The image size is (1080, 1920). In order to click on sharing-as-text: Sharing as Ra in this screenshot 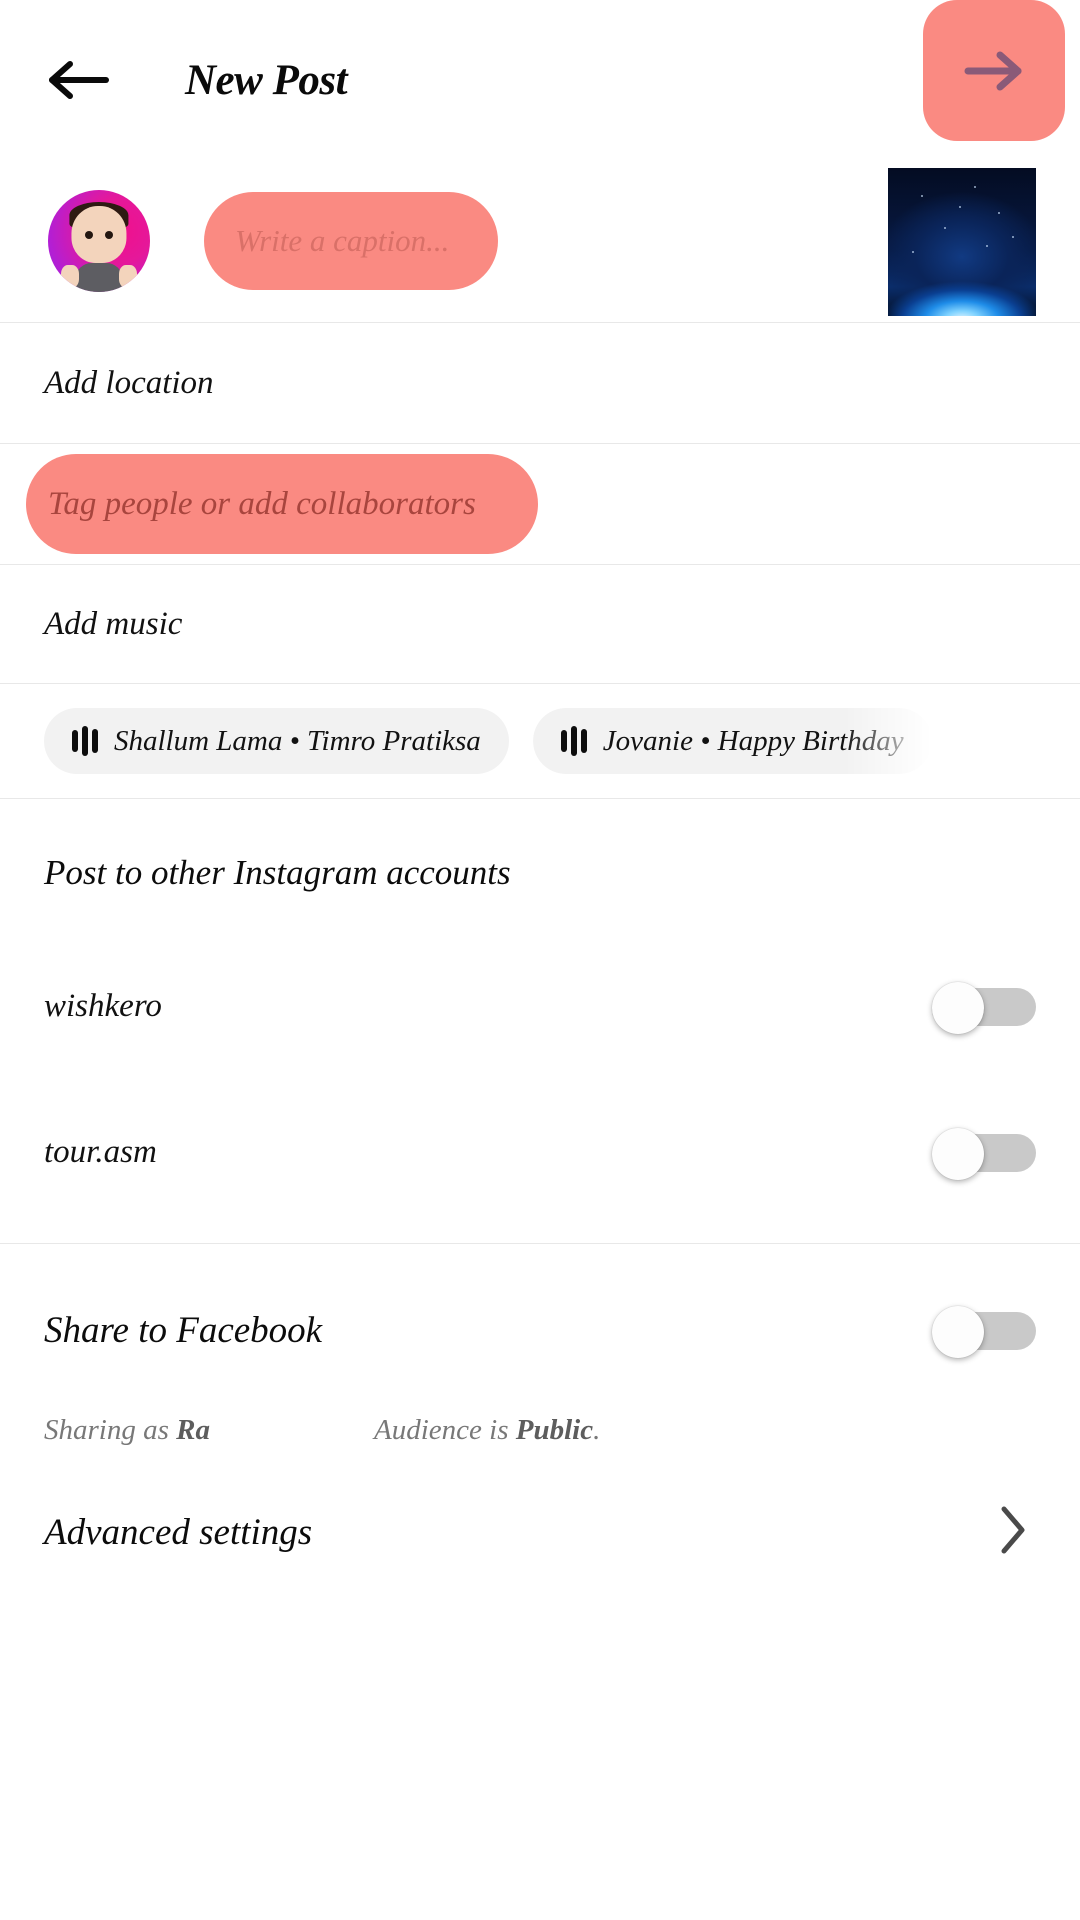, I will do `click(209, 1430)`.